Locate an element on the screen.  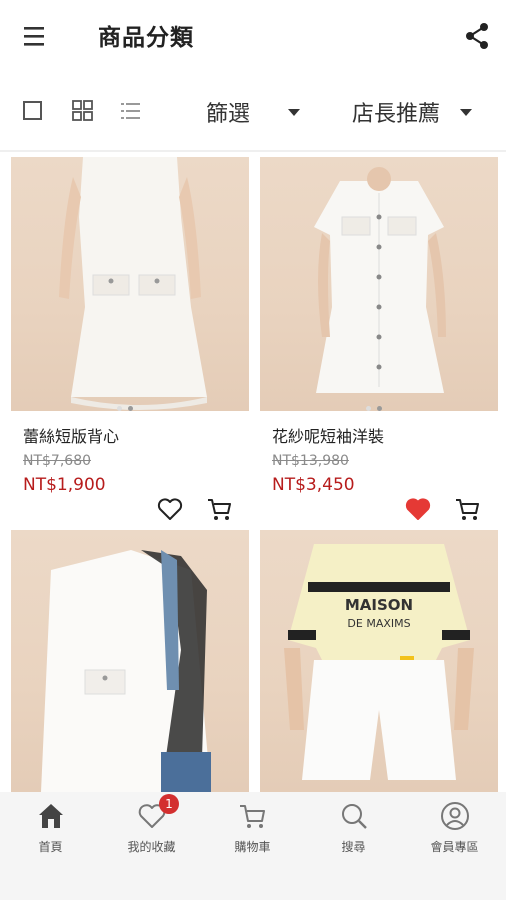
filter-toolbar: 篩選 店長推薦 is located at coordinates (253, 112).